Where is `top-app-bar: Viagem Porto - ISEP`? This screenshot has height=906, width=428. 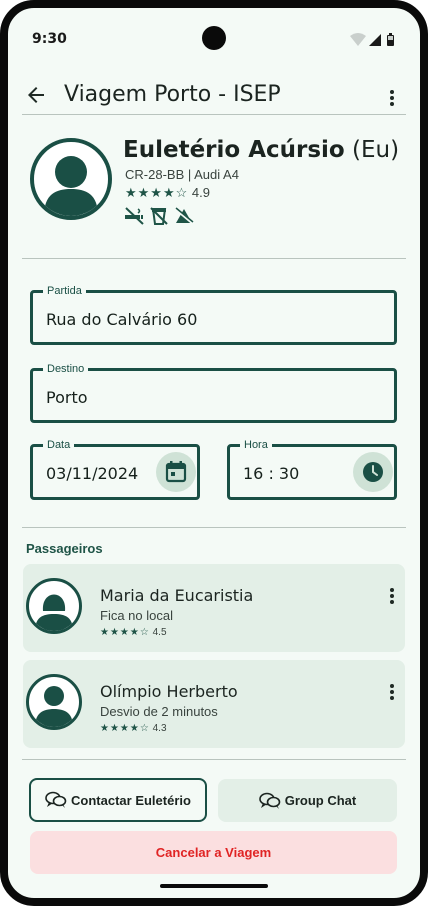 top-app-bar: Viagem Porto - ISEP is located at coordinates (214, 89).